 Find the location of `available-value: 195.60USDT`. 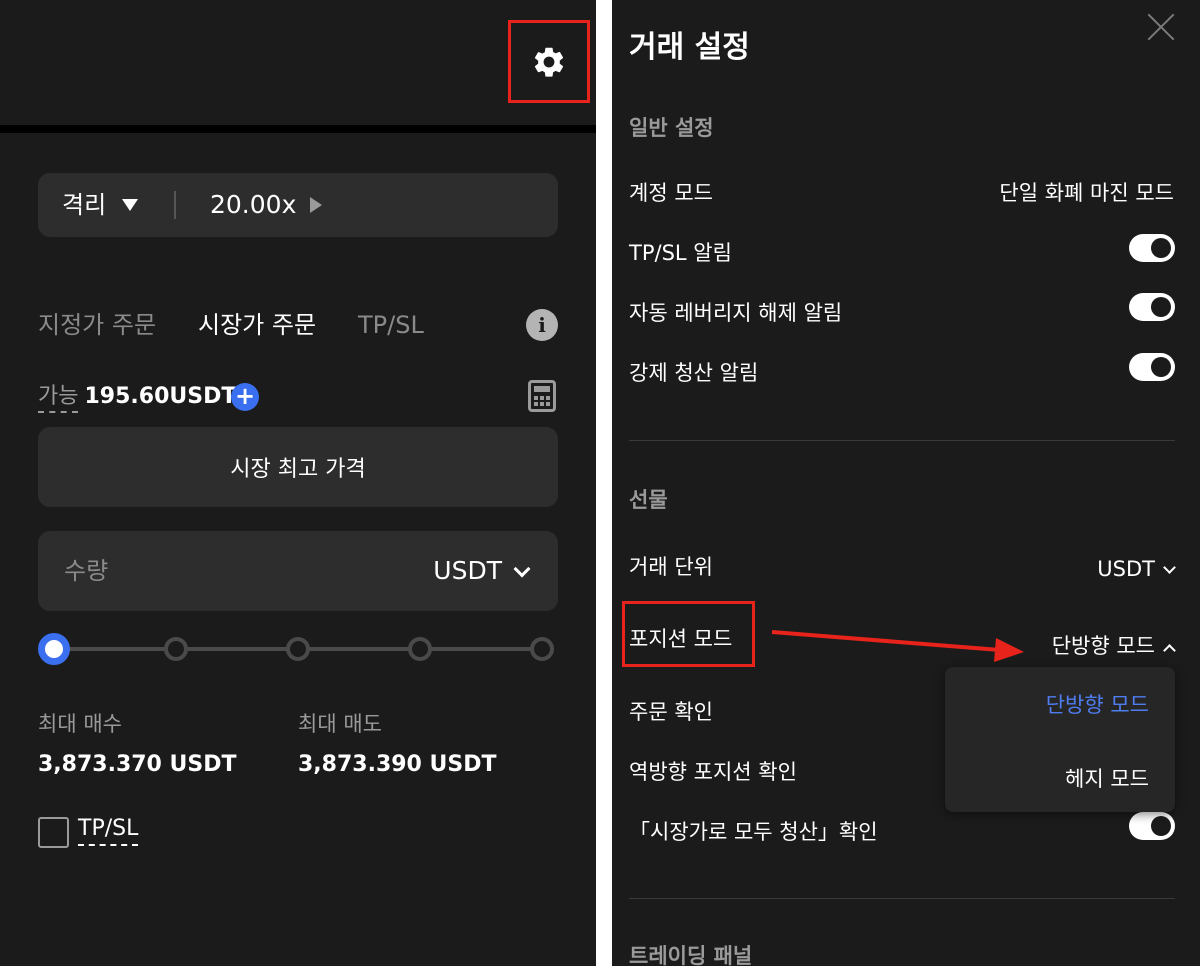

available-value: 195.60USDT is located at coordinates (160, 396).